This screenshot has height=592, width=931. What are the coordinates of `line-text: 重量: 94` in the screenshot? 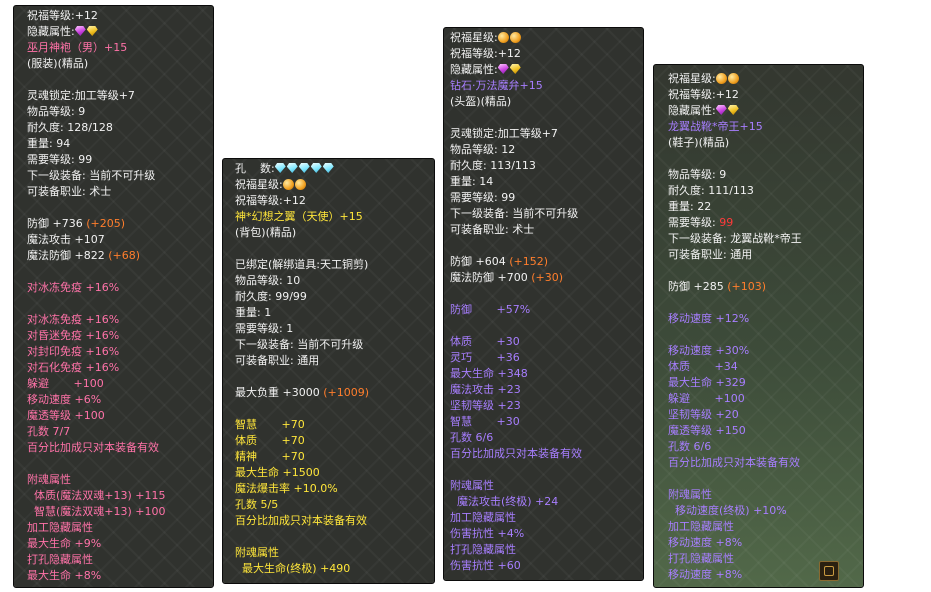 It's located at (49, 143).